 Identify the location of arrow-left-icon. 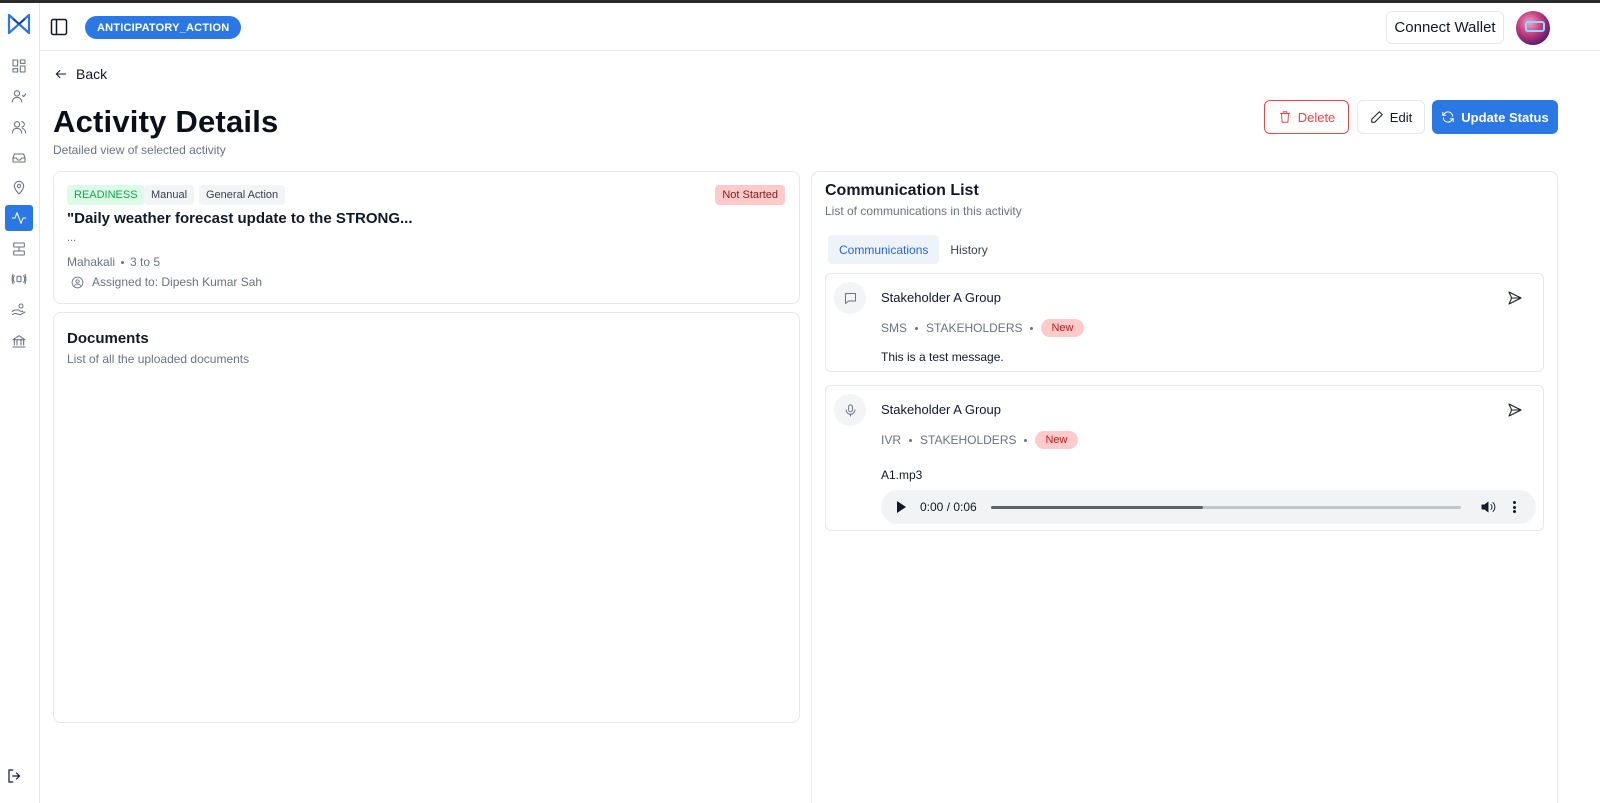
(61, 74).